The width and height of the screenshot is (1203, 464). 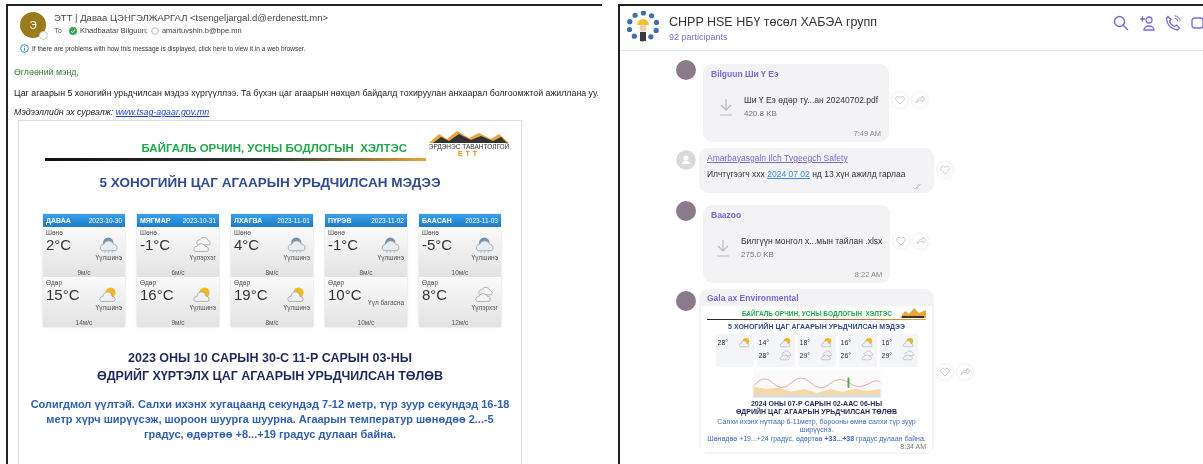 I want to click on temperature: 8°C, so click(x=435, y=295).